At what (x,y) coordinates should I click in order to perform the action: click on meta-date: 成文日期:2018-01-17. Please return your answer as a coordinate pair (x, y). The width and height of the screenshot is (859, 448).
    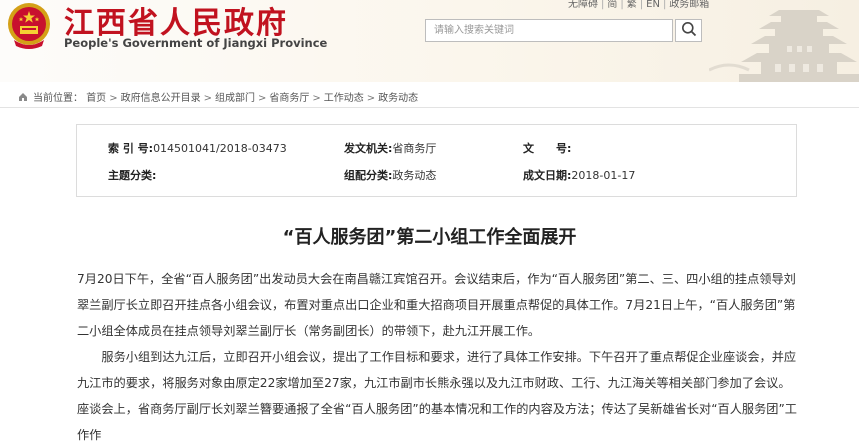
    Looking at the image, I should click on (579, 175).